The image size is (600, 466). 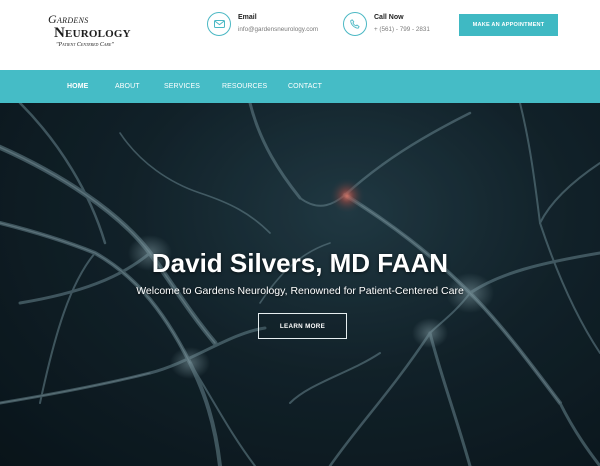 I want to click on email-address: info@gardensneurology.com, so click(x=278, y=30).